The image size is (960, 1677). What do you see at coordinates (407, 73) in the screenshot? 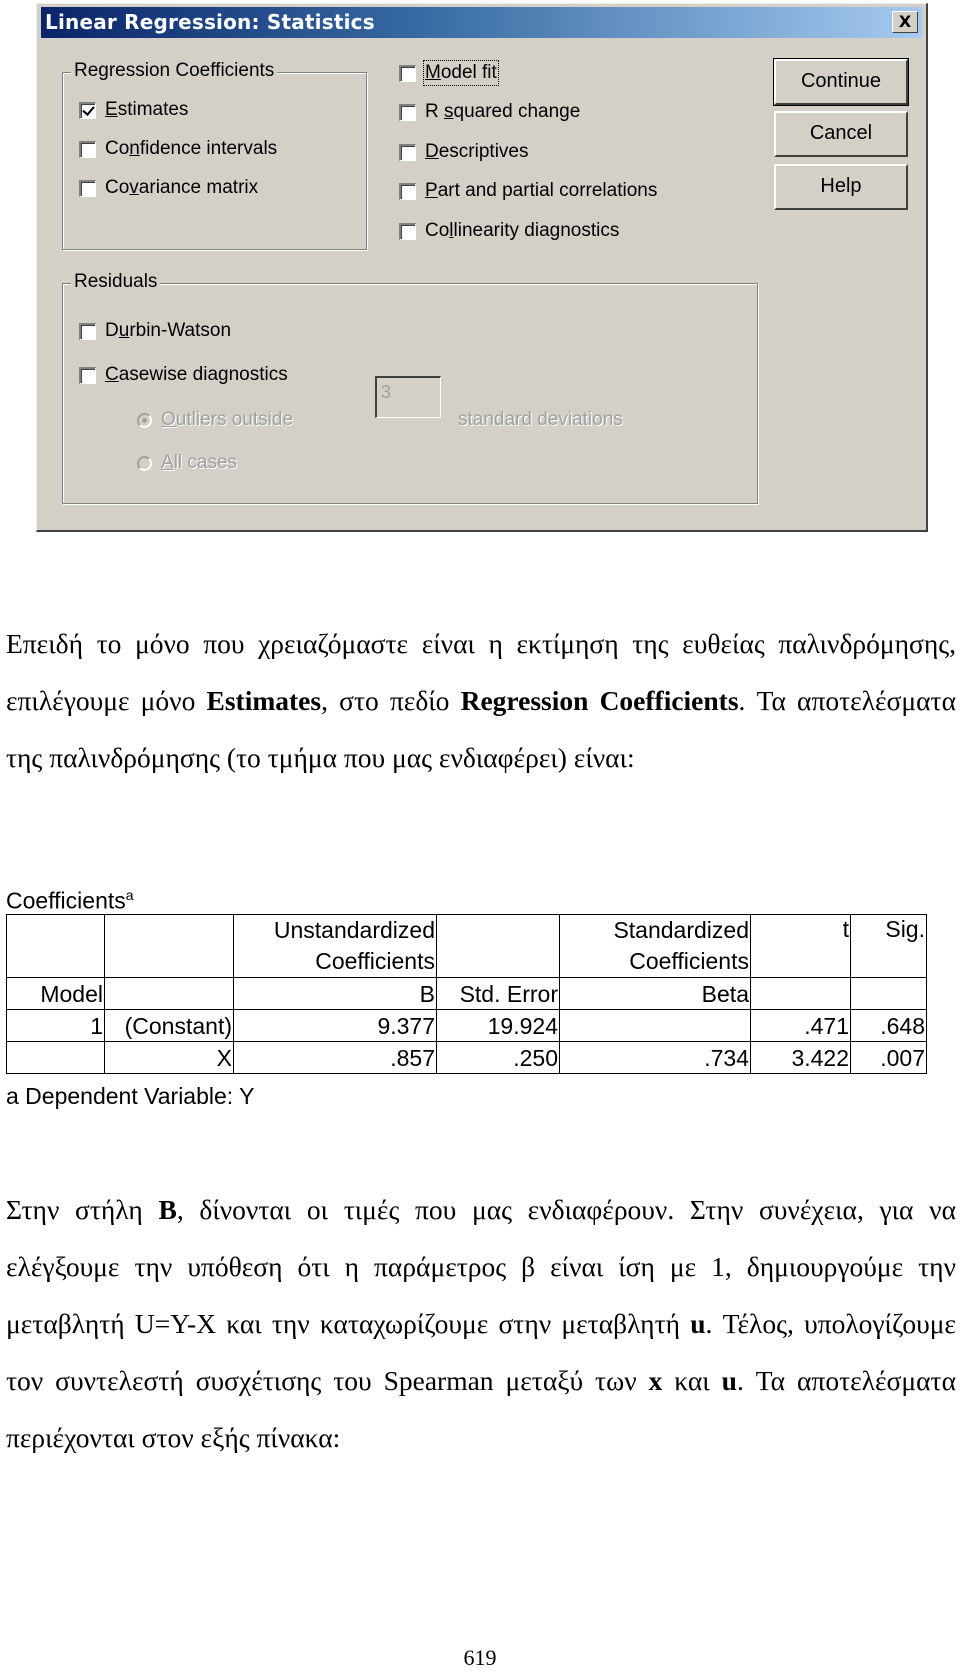
I see `model-fit-check-box` at bounding box center [407, 73].